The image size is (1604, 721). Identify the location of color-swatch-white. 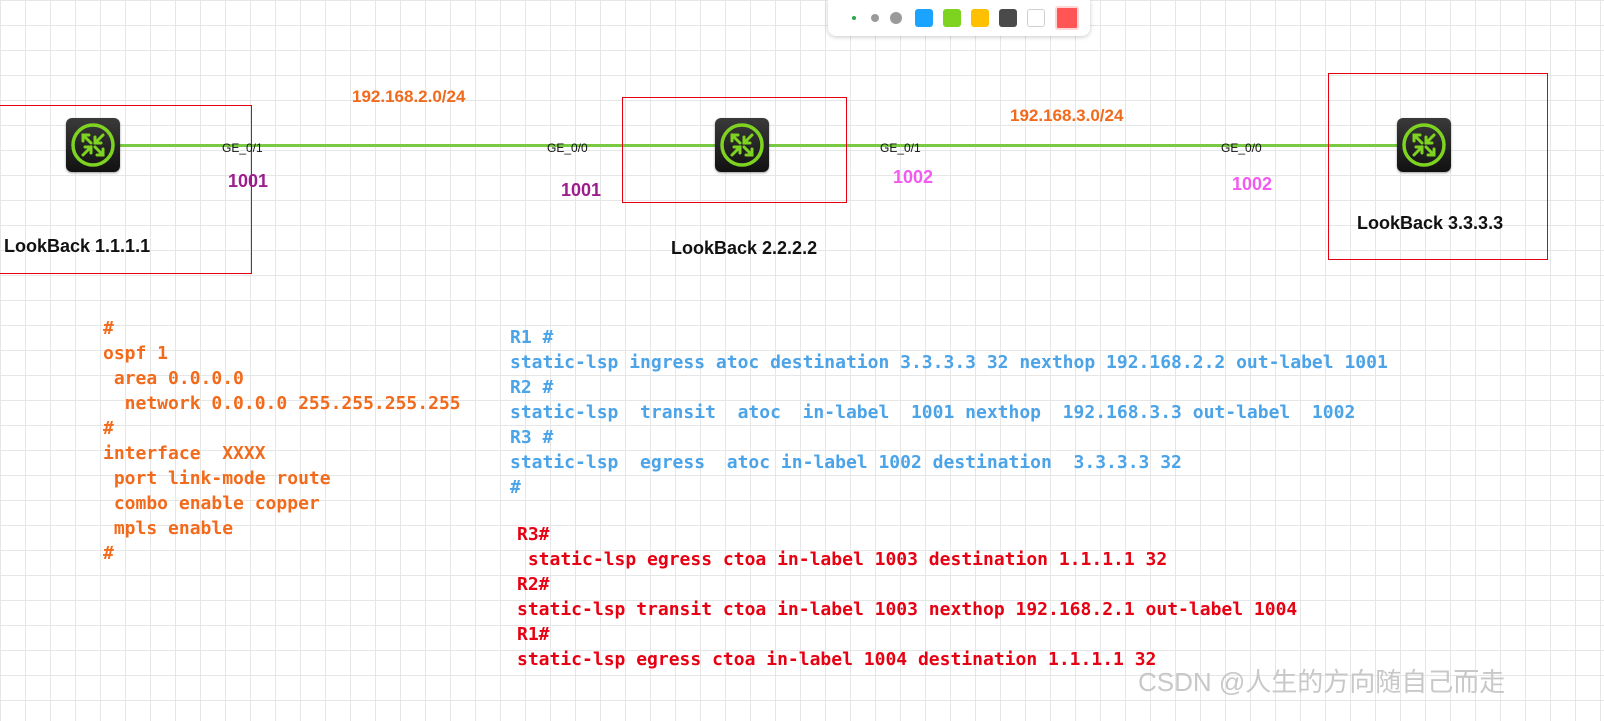
(1036, 18).